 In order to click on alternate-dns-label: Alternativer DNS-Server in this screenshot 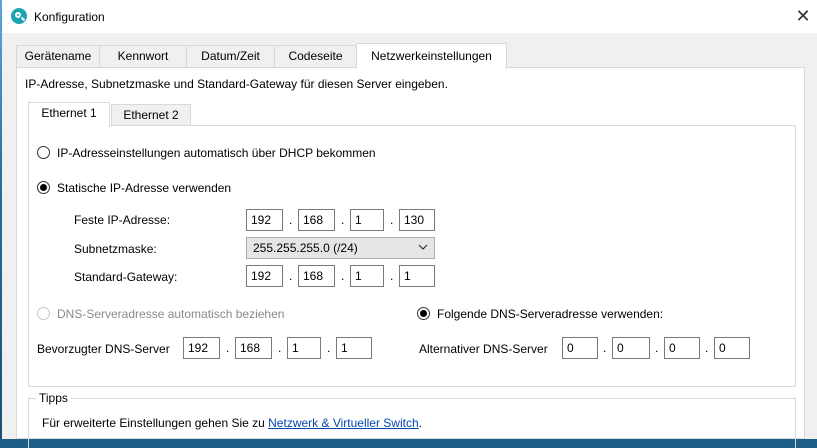, I will do `click(483, 349)`.